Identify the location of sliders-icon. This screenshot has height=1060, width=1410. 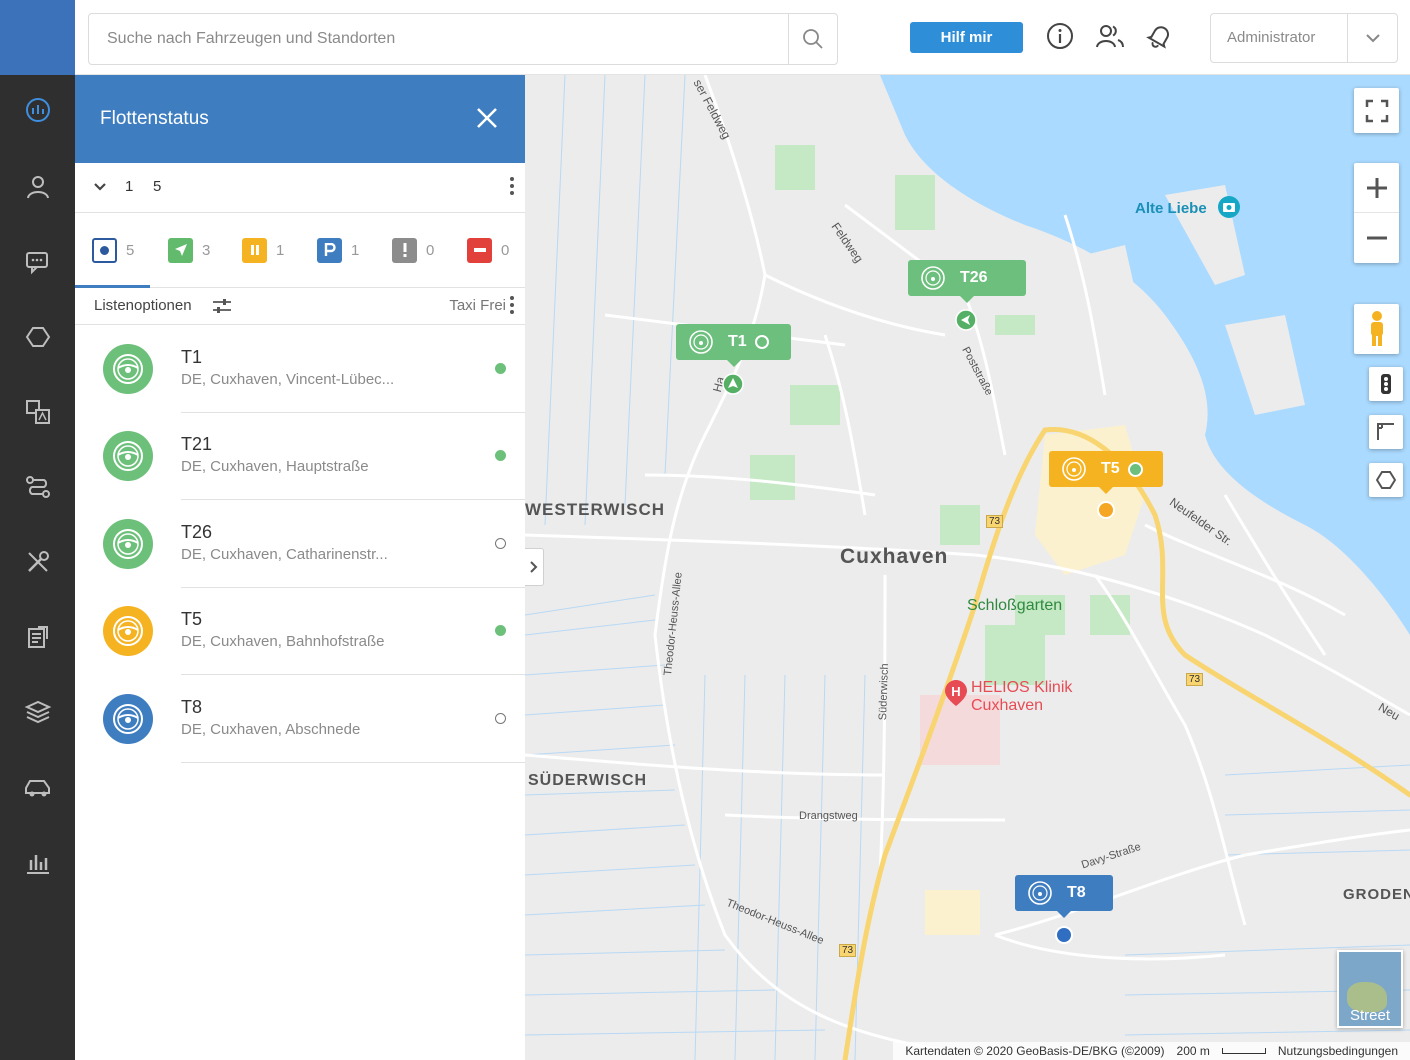
(222, 306).